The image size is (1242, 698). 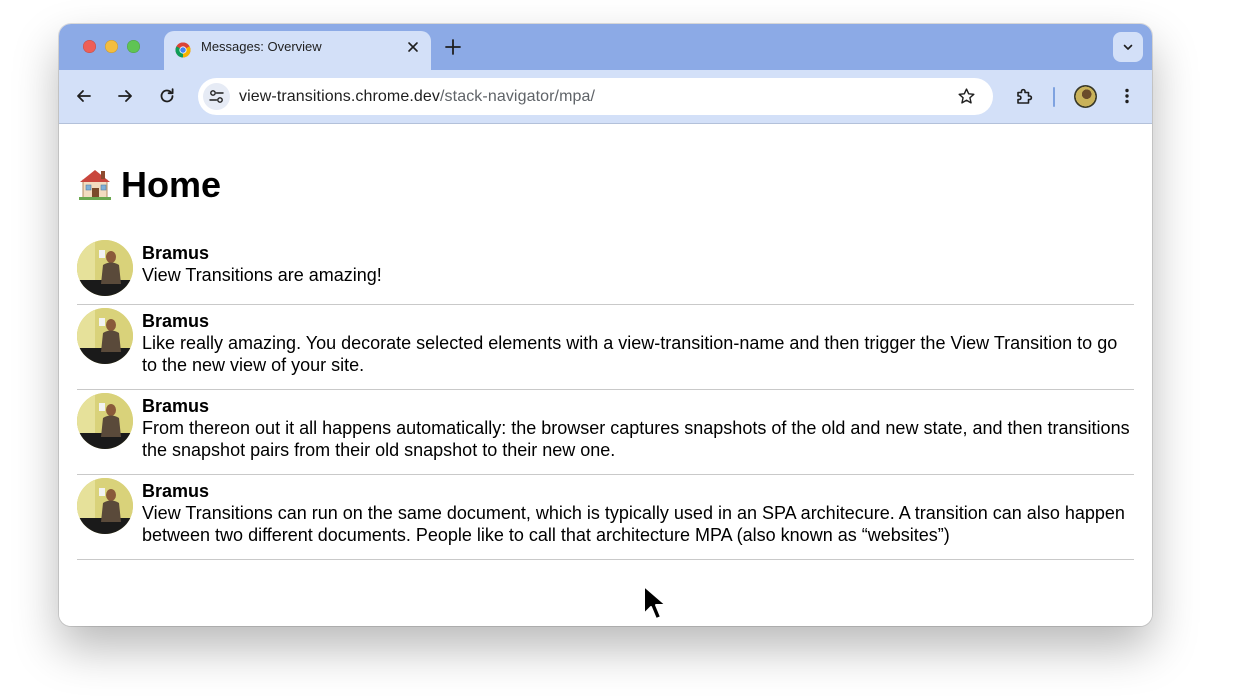 I want to click on page-title-text: Home, so click(x=171, y=184).